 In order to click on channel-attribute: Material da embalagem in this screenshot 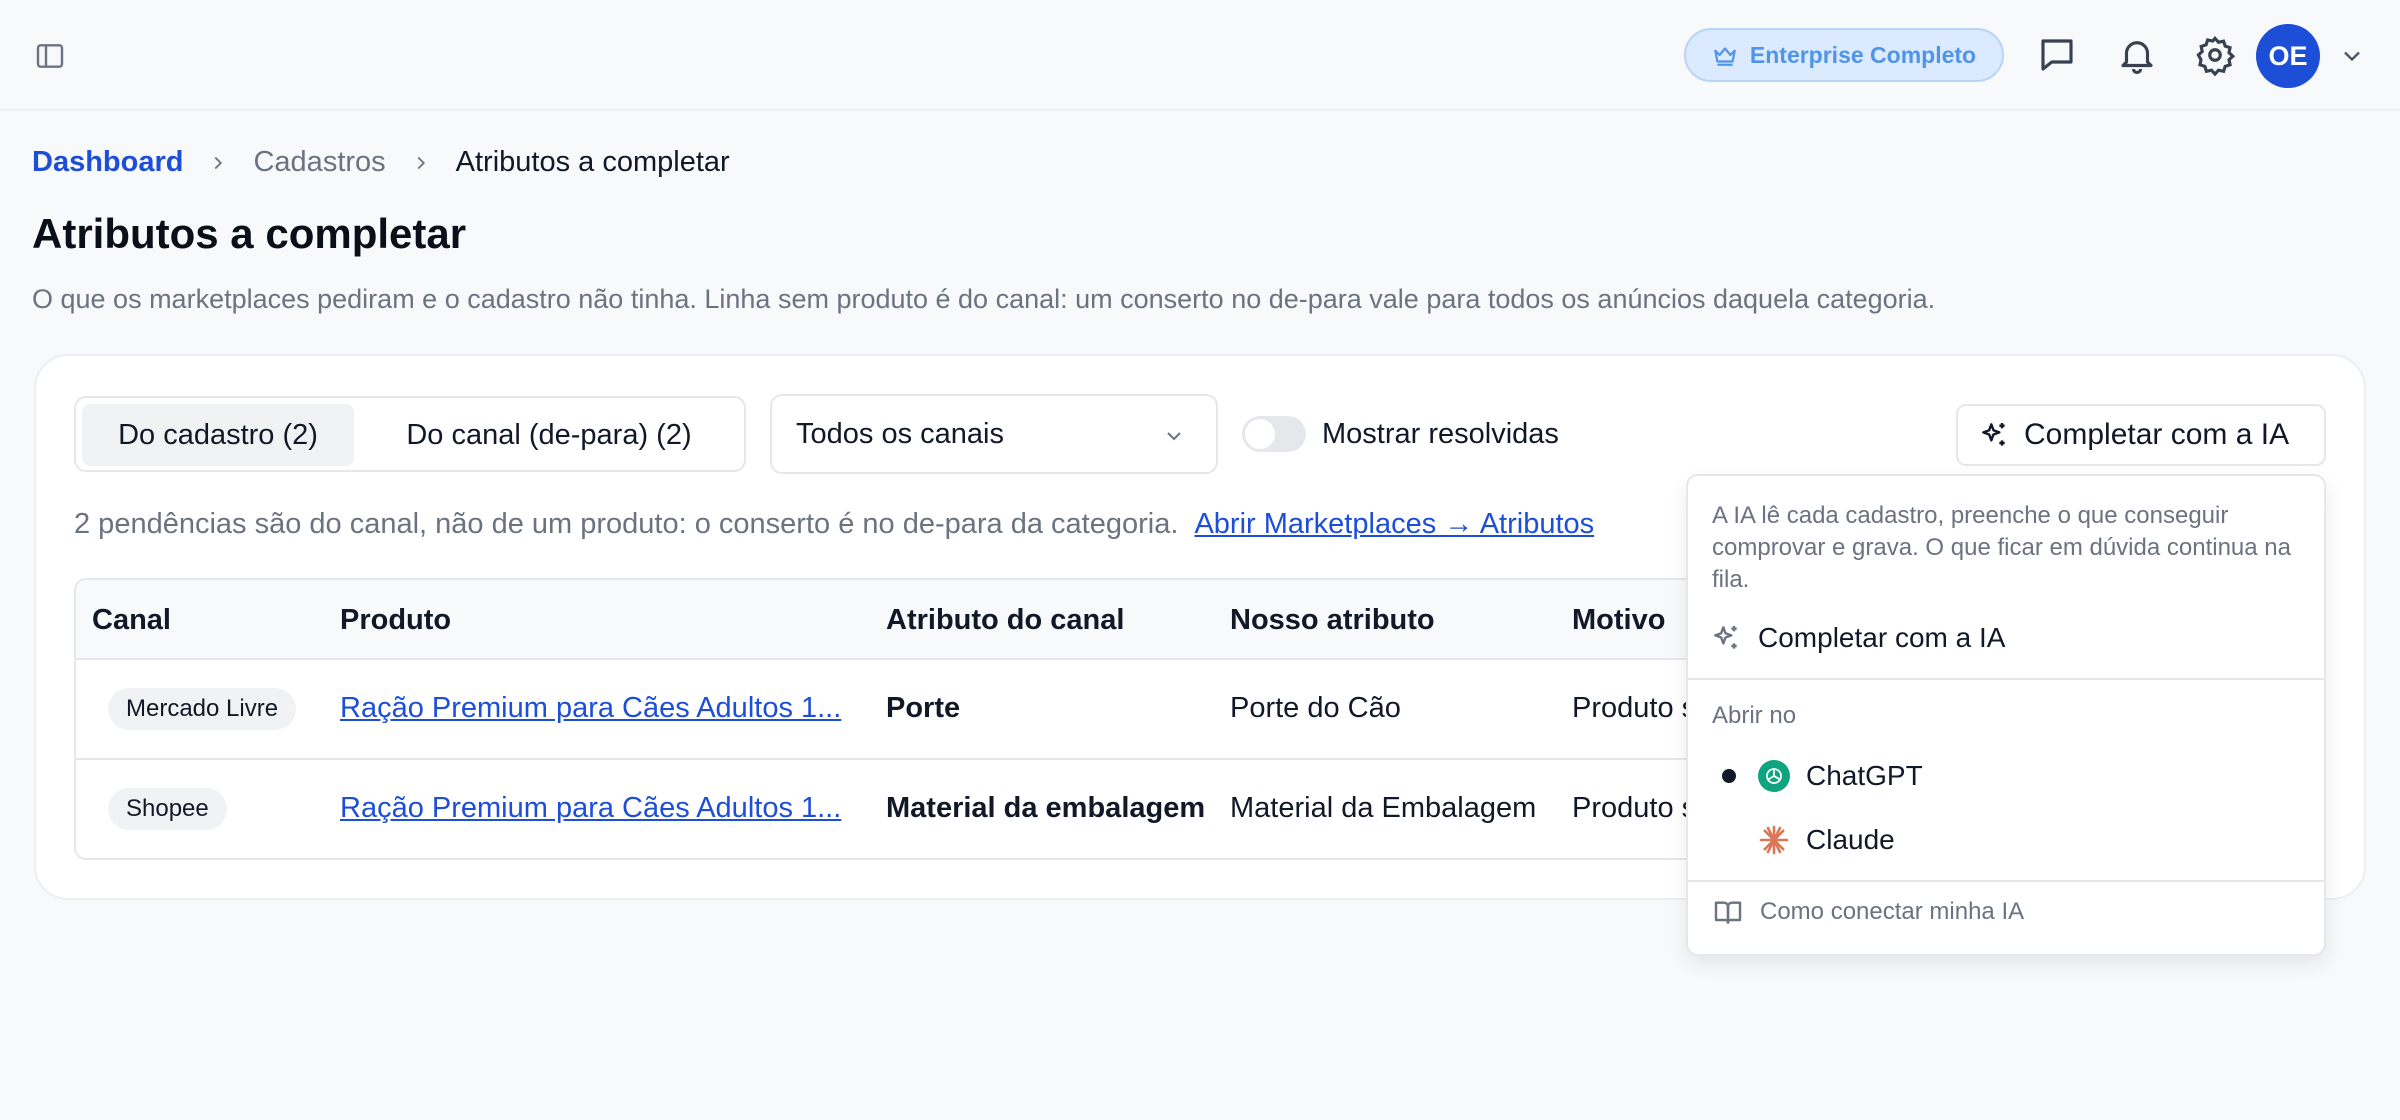, I will do `click(1046, 808)`.